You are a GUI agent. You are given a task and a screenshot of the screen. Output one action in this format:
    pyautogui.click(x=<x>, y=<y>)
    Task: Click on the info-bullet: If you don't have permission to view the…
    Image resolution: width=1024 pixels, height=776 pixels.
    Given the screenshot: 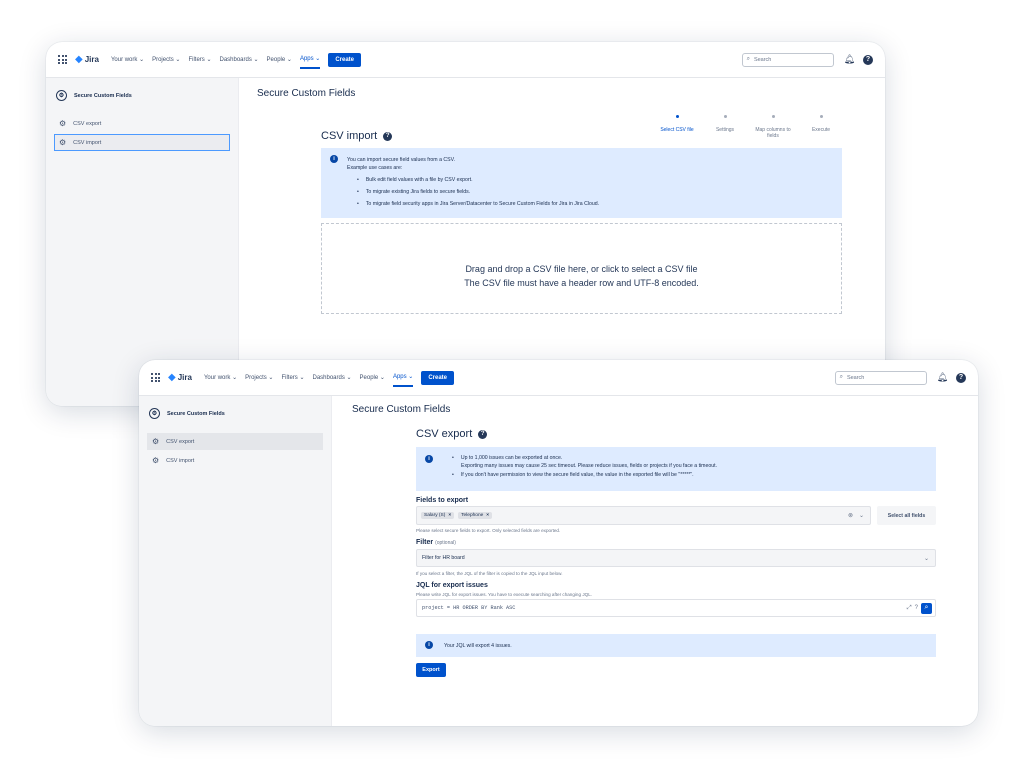 What is the action you would take?
    pyautogui.click(x=584, y=476)
    